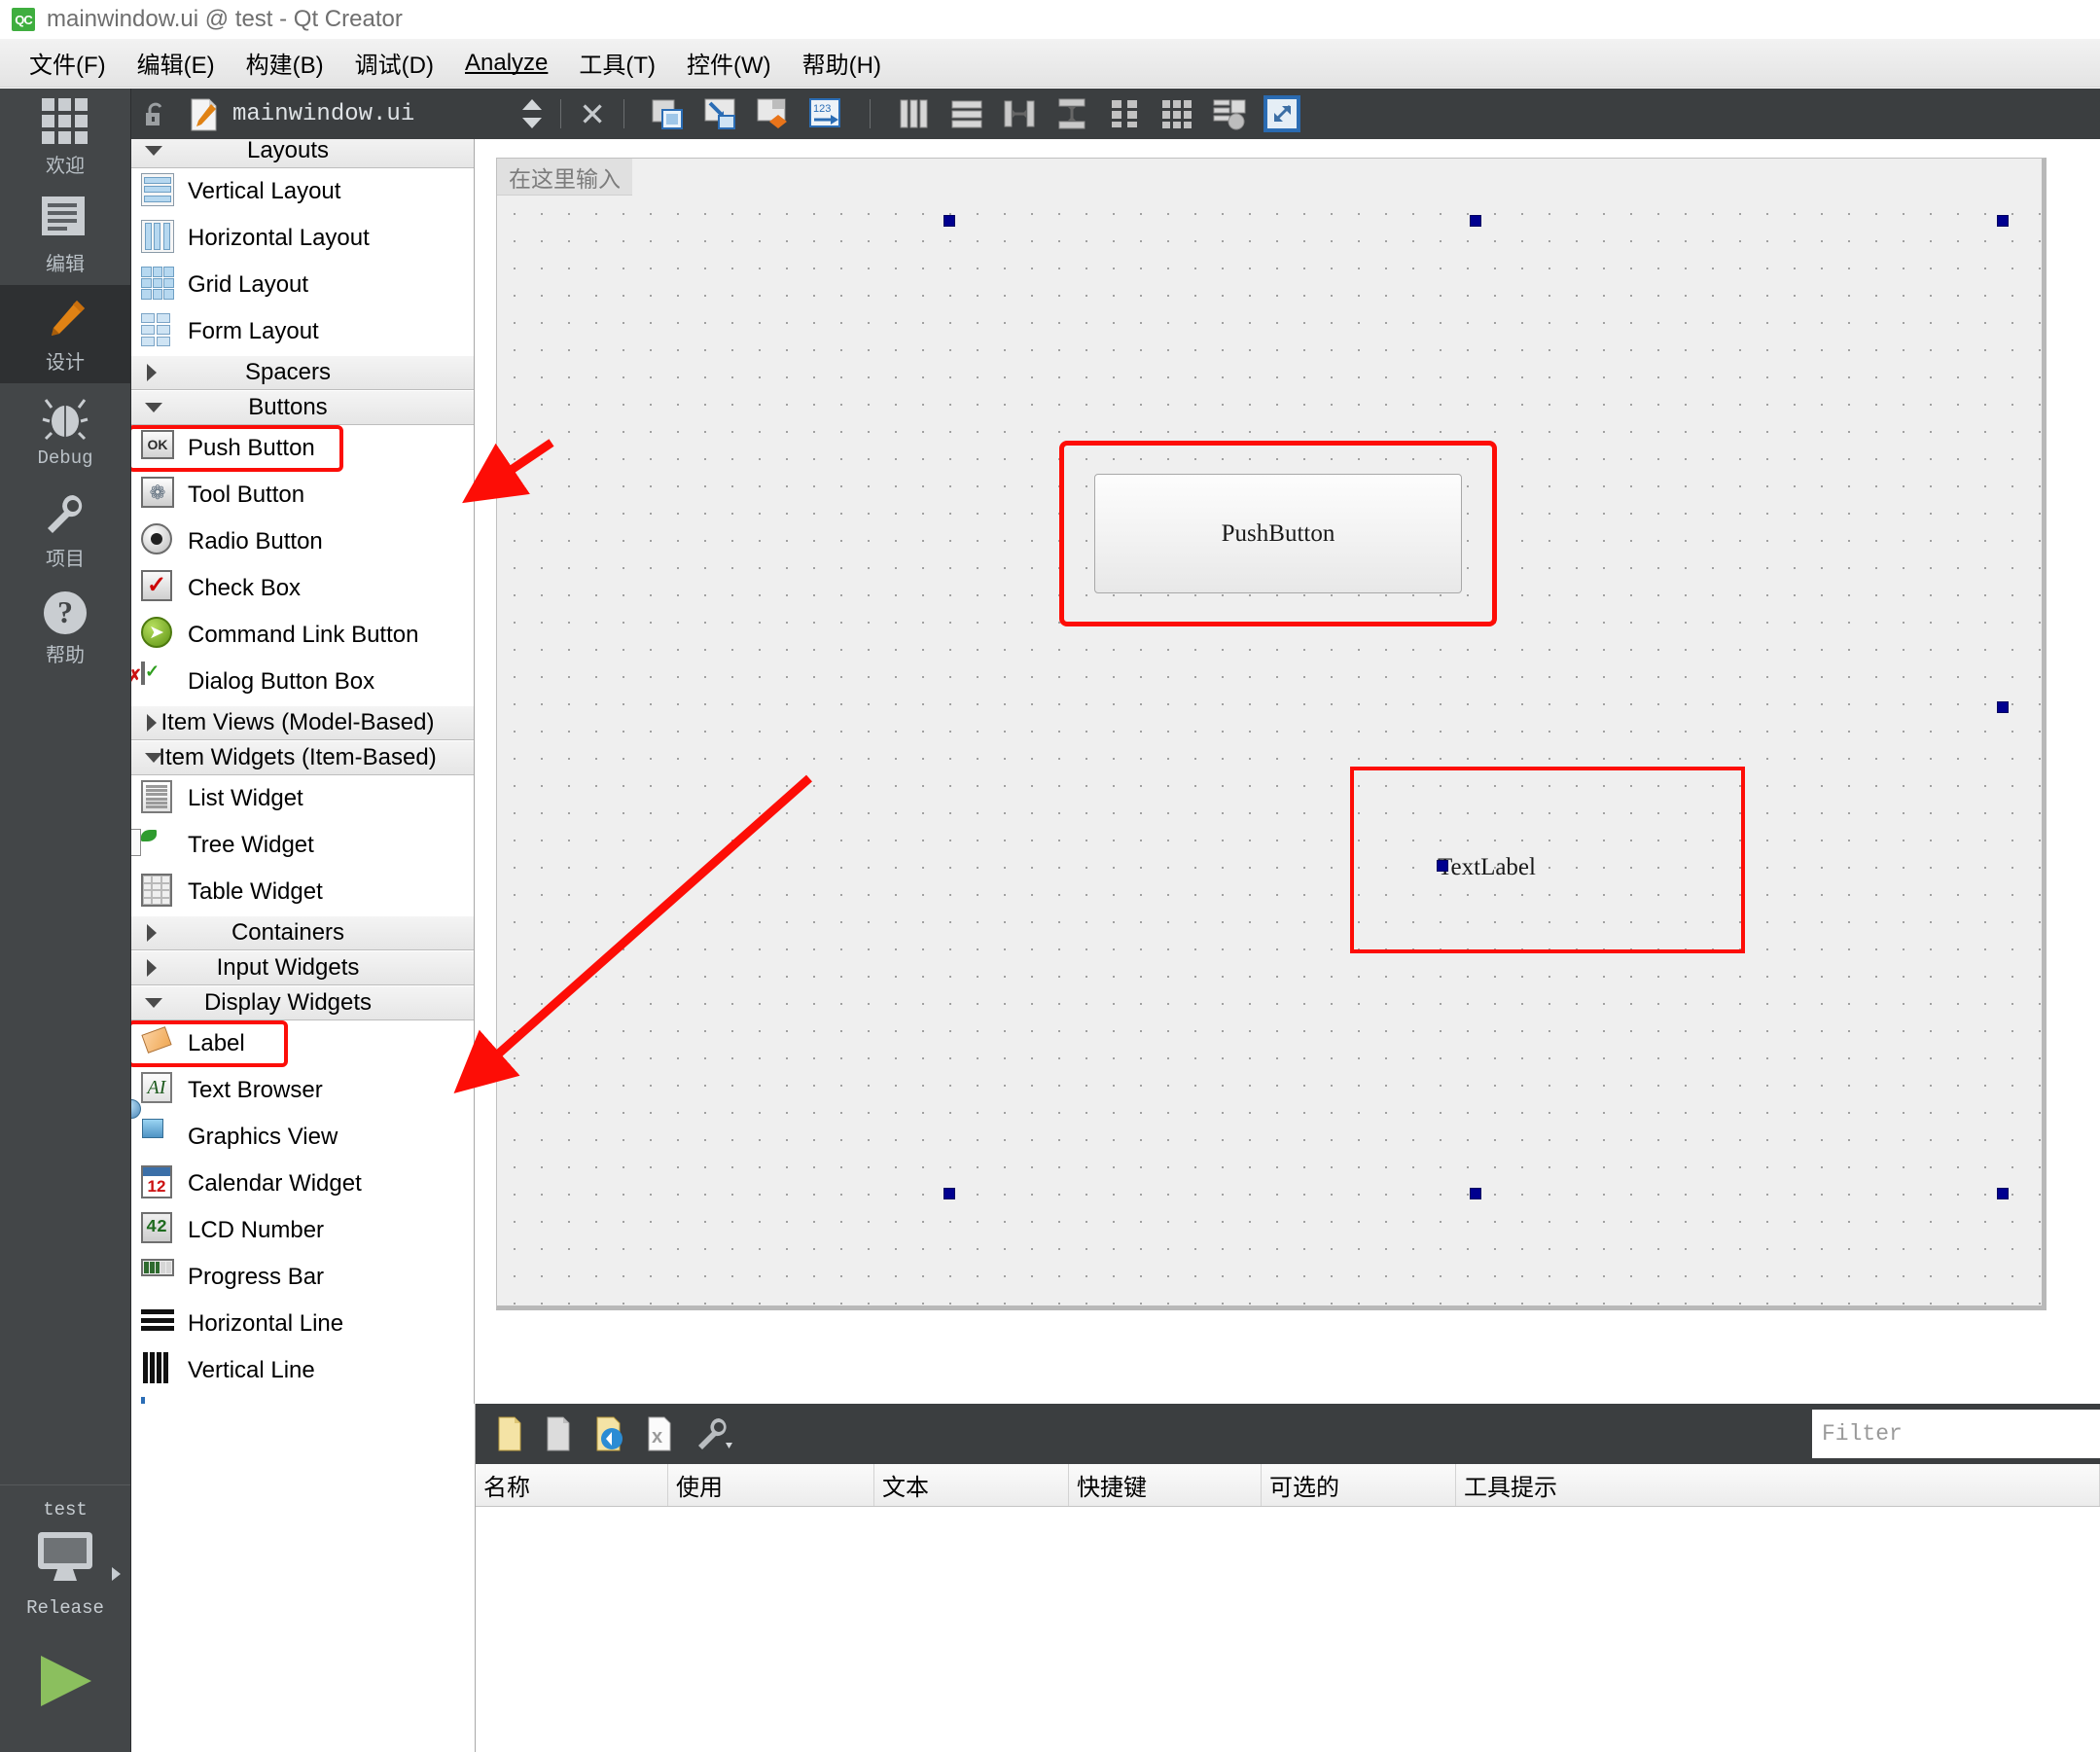  I want to click on widget-item-label: Label, so click(303, 1043).